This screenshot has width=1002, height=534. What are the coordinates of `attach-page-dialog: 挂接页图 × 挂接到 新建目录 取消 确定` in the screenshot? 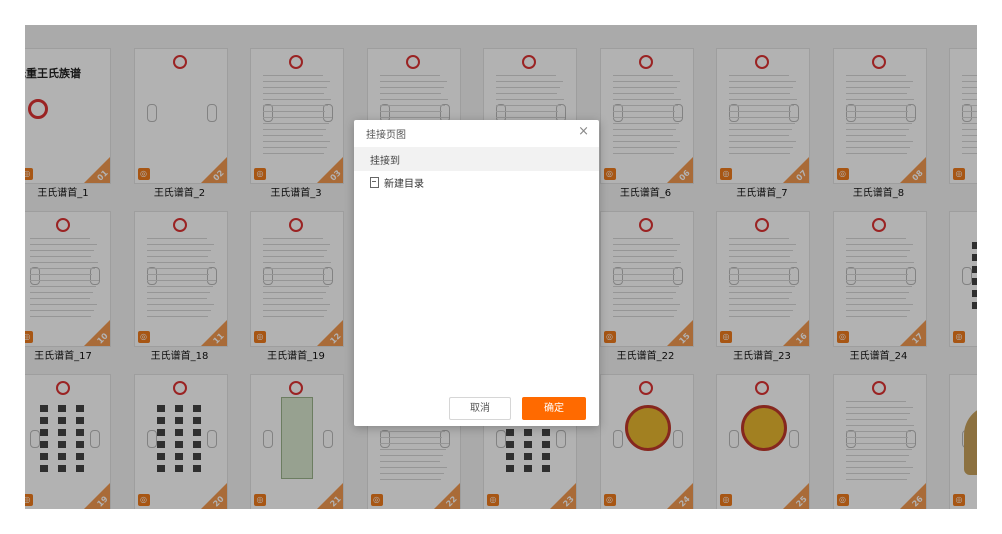 It's located at (476, 273).